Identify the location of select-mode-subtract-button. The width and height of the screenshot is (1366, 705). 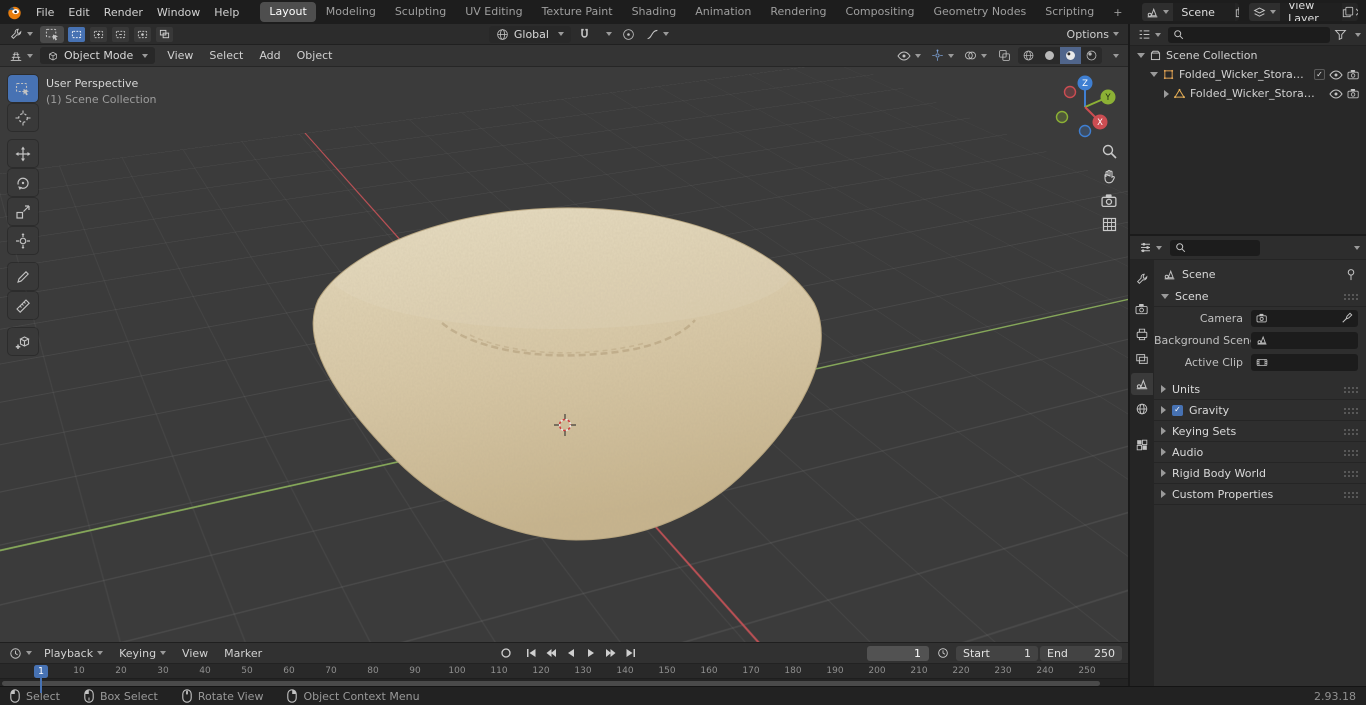
(120, 34).